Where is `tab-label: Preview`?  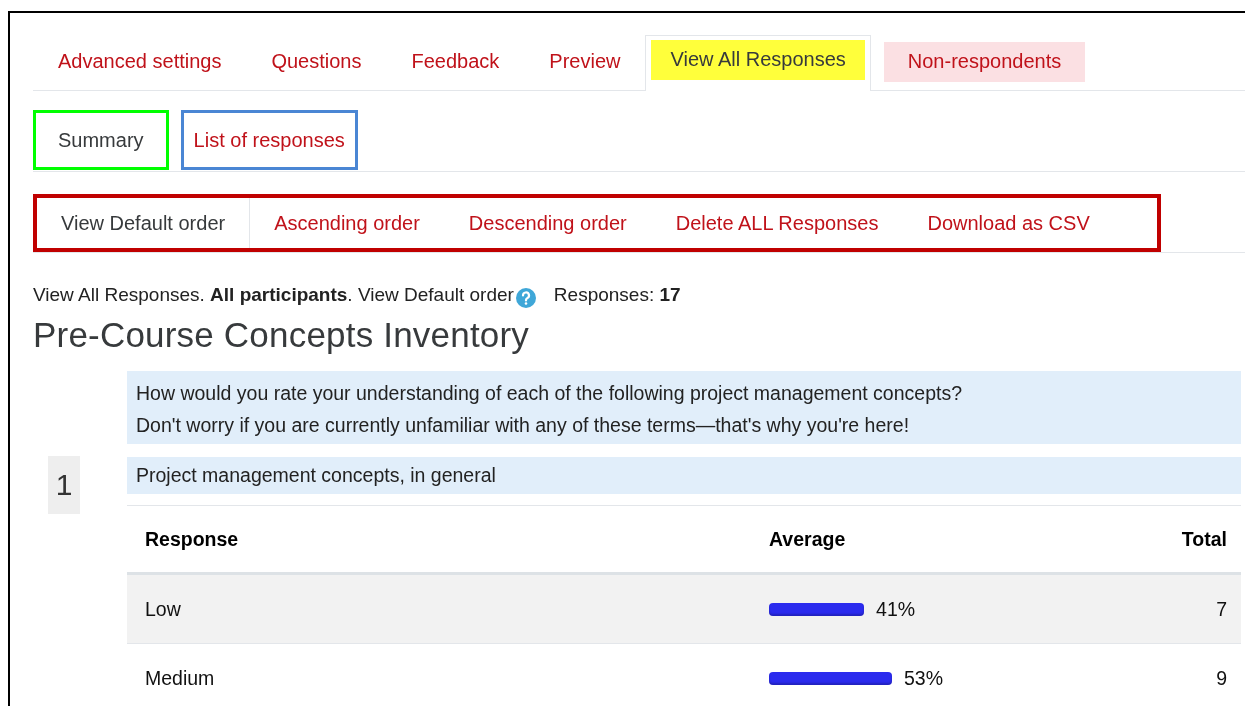
tab-label: Preview is located at coordinates (585, 61).